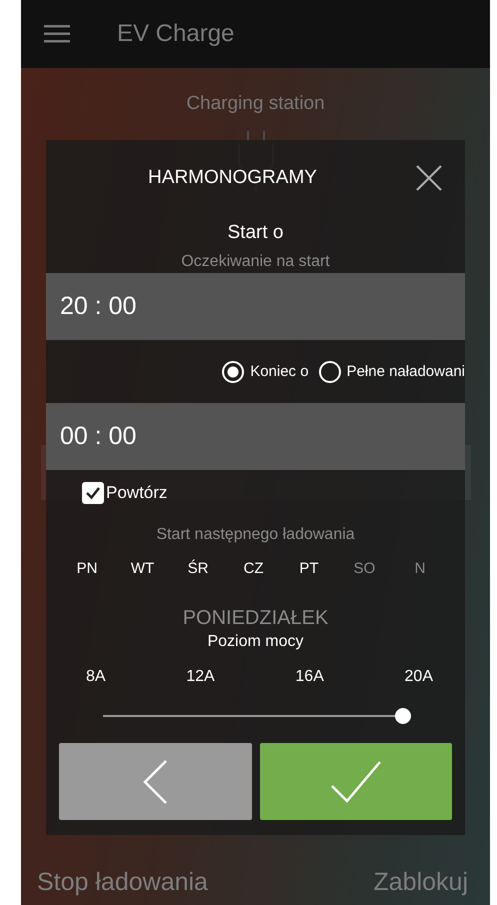 The height and width of the screenshot is (905, 497). What do you see at coordinates (198, 568) in the screenshot?
I see `weekday-toggle: ŚR` at bounding box center [198, 568].